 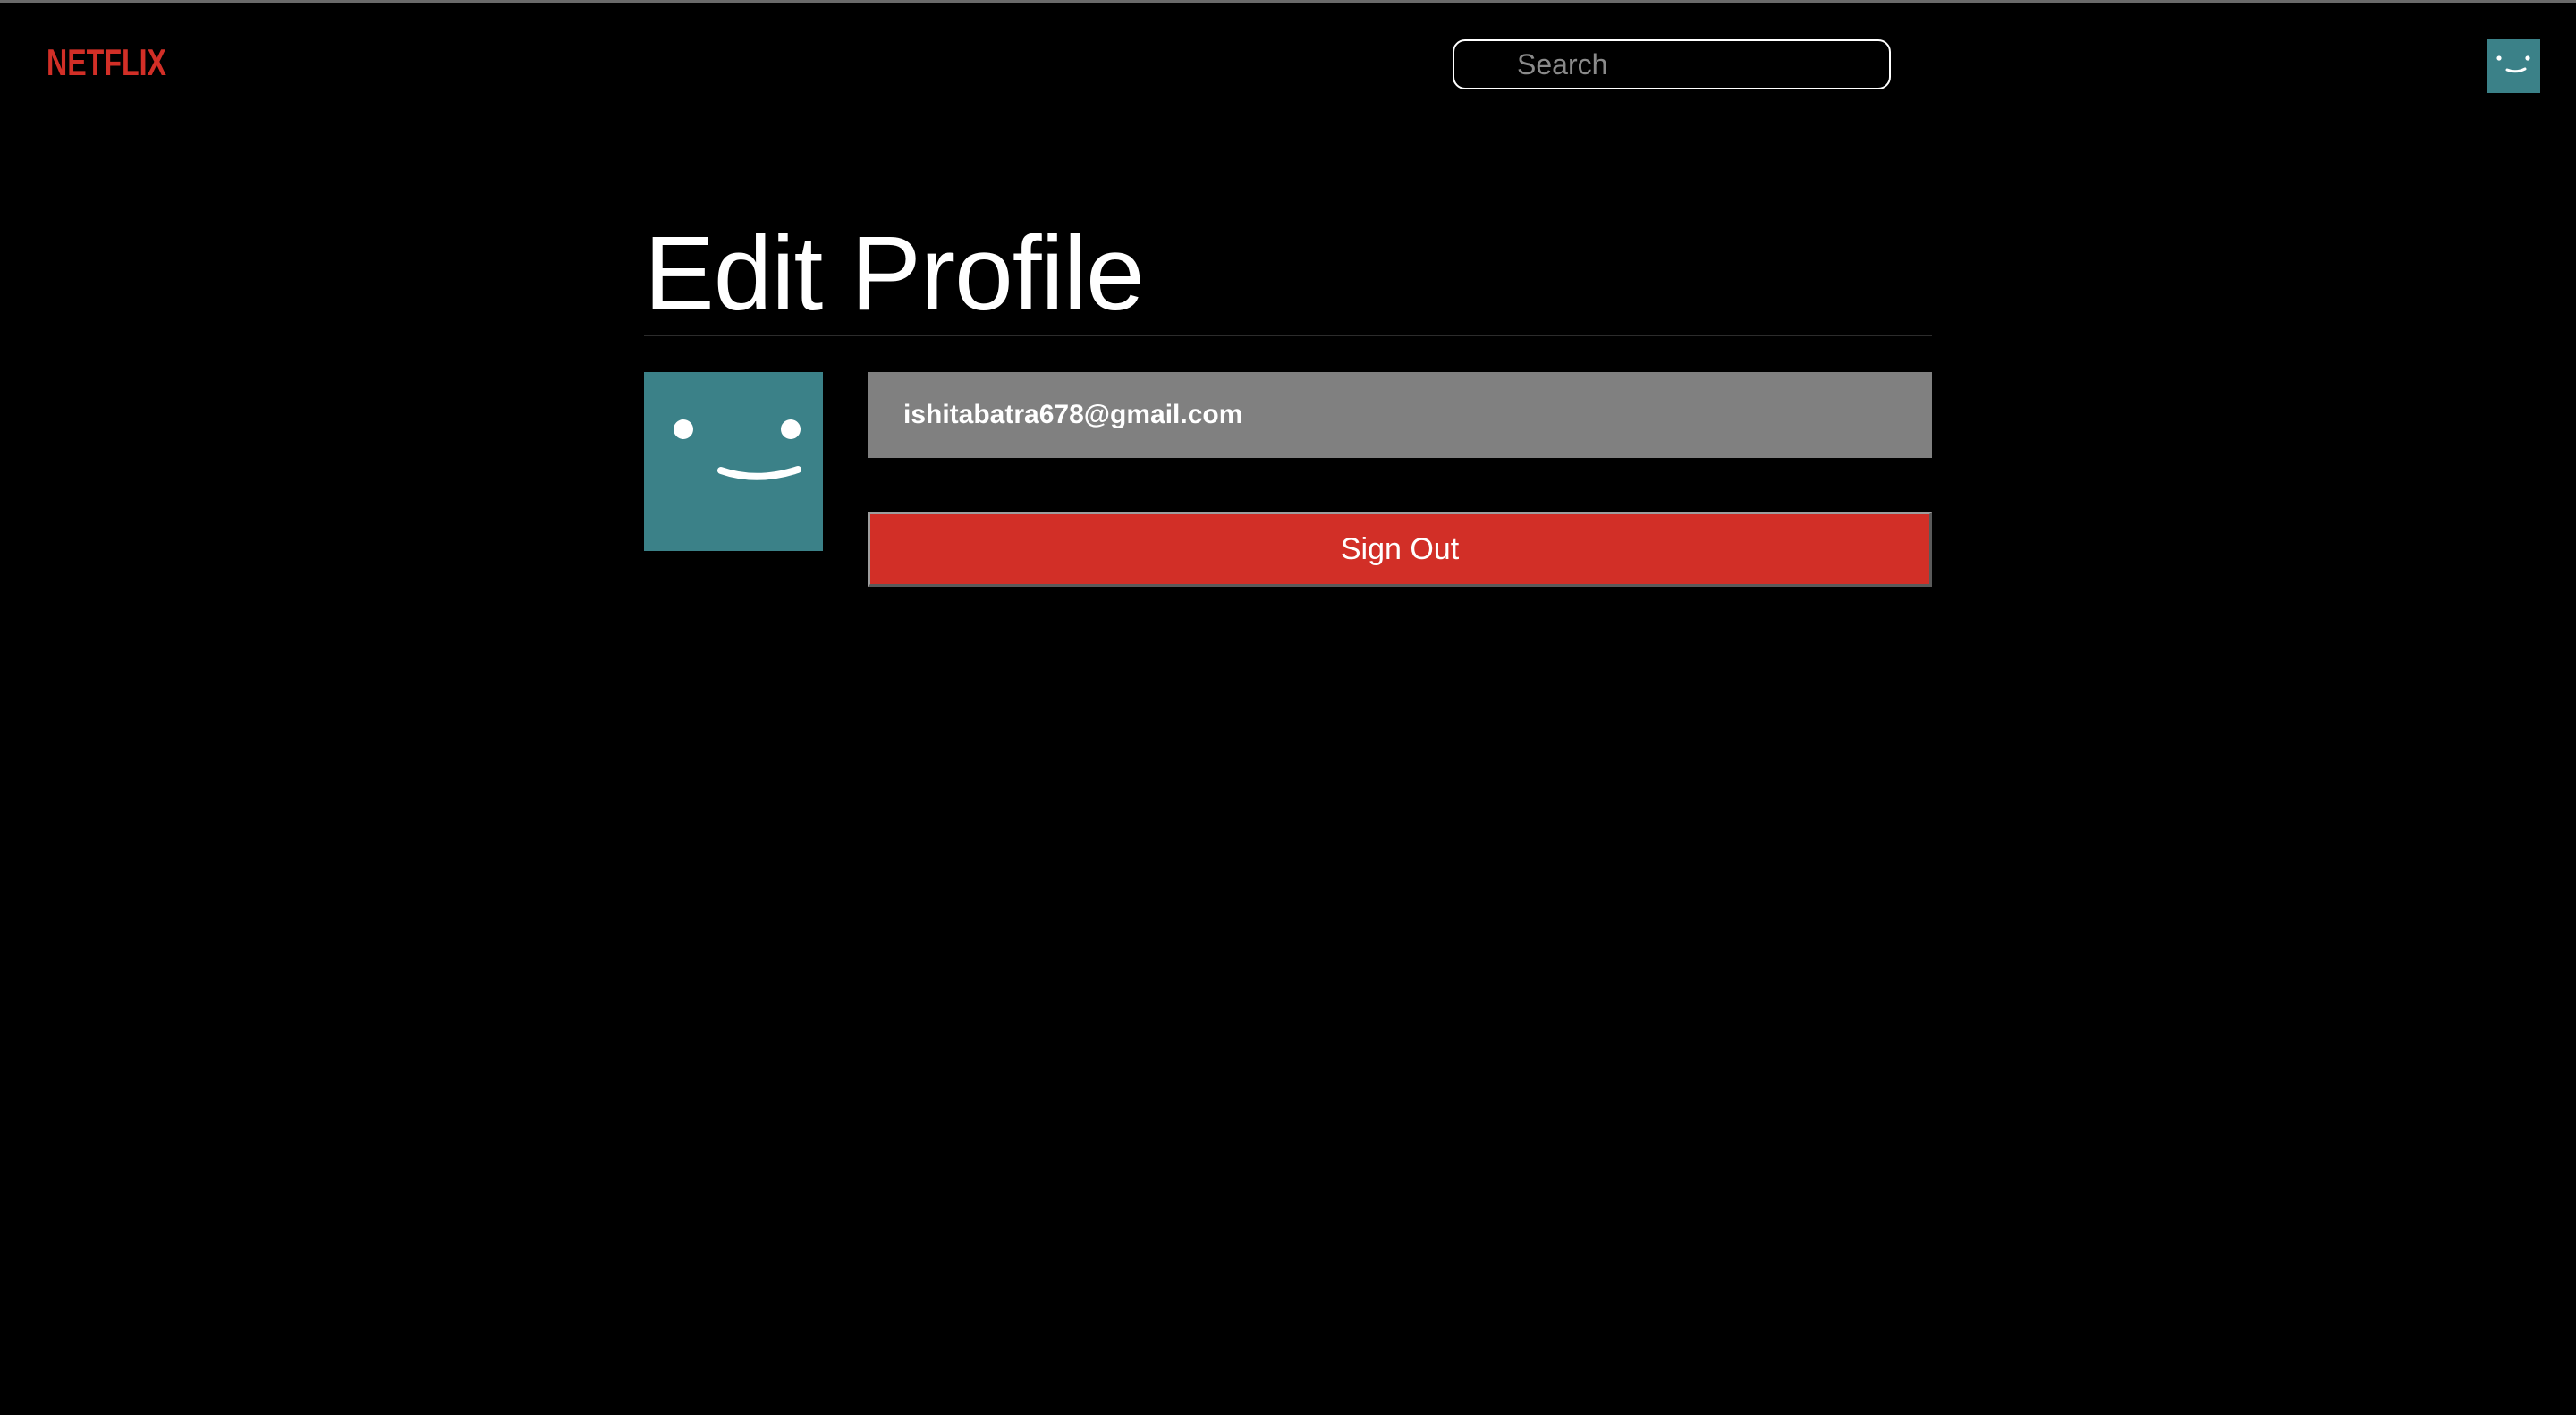 What do you see at coordinates (894, 274) in the screenshot?
I see `page-title: Edit Profile` at bounding box center [894, 274].